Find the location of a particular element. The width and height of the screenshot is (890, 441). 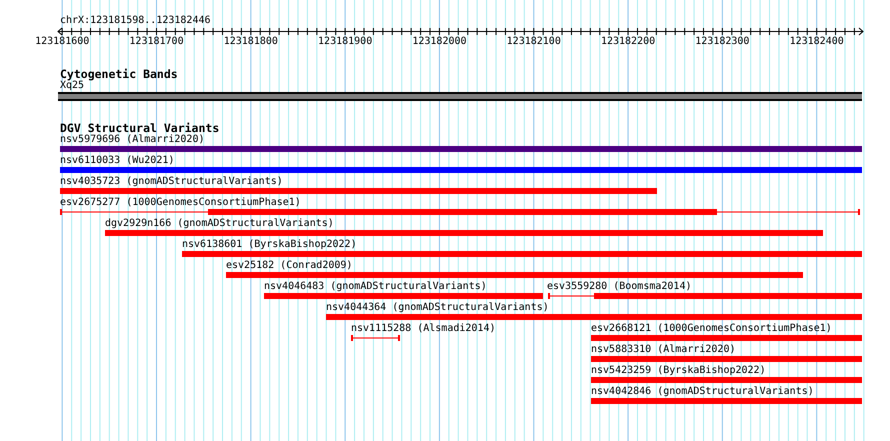

ruler-tick-label: 123181900 is located at coordinates (345, 42).